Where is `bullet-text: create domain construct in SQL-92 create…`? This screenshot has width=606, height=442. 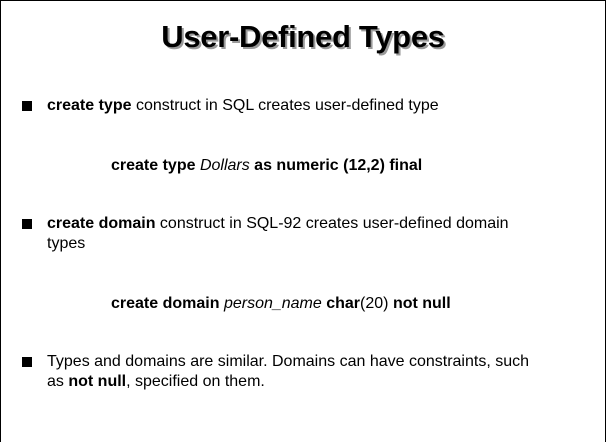
bullet-text: create domain construct in SQL-92 create… is located at coordinates (323, 234).